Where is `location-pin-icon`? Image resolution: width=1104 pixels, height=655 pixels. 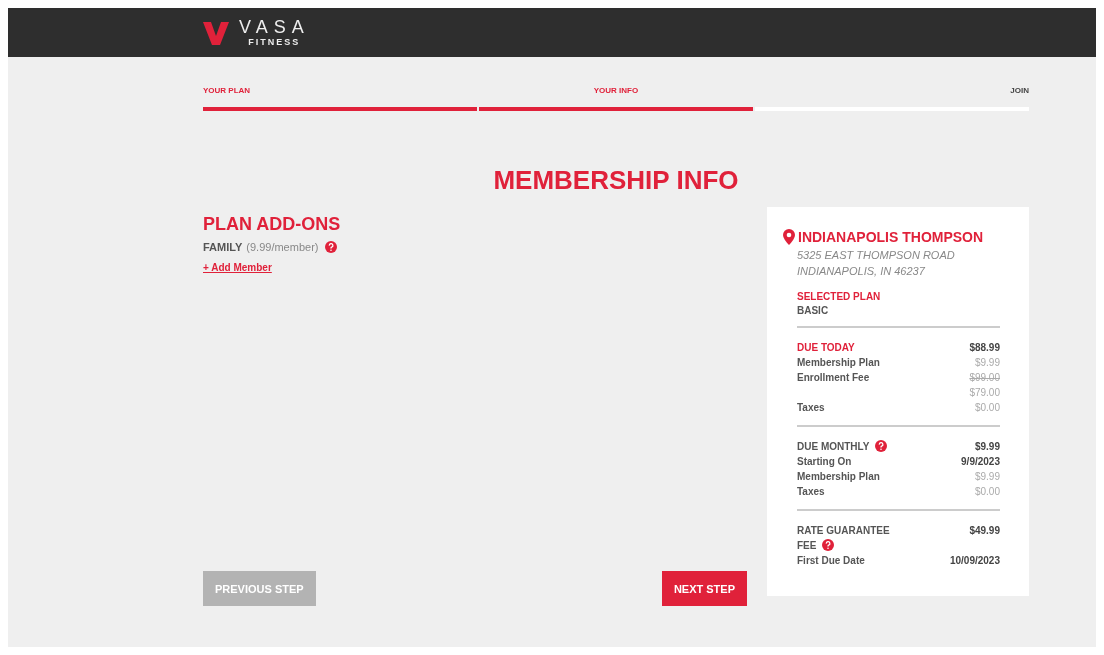 location-pin-icon is located at coordinates (789, 237).